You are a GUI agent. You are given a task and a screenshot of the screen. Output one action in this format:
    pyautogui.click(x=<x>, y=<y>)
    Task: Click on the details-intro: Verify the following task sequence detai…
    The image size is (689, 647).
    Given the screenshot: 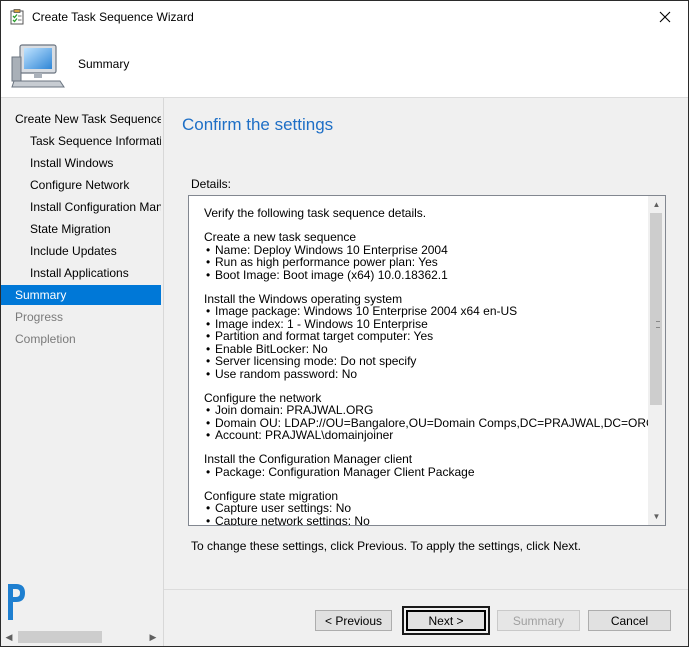 What is the action you would take?
    pyautogui.click(x=315, y=213)
    